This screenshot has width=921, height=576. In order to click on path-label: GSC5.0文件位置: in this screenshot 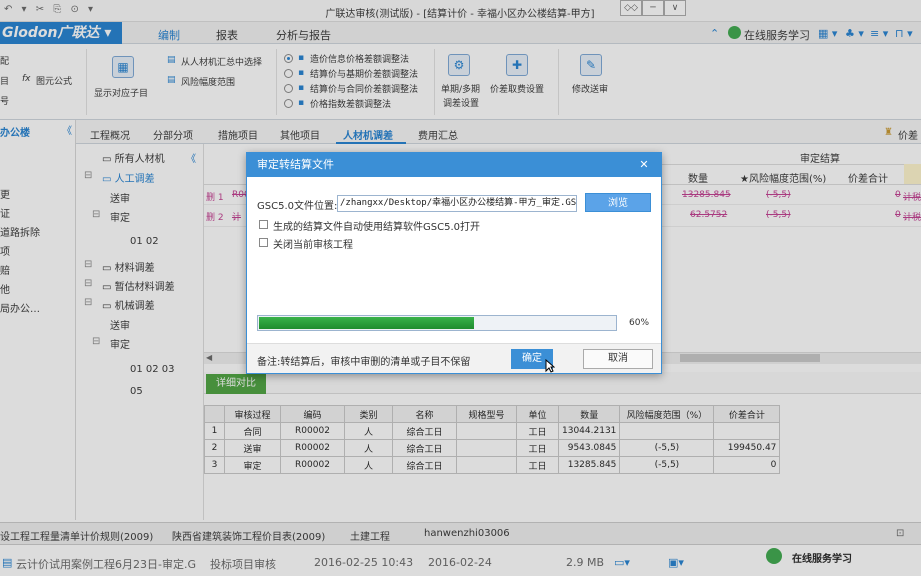, I will do `click(297, 206)`.